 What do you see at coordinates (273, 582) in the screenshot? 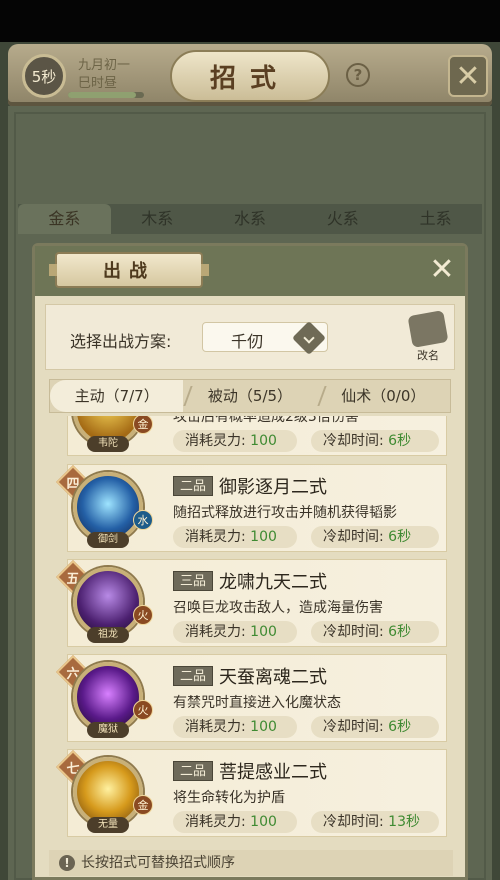
I see `skill-name: 龙啸九天二式` at bounding box center [273, 582].